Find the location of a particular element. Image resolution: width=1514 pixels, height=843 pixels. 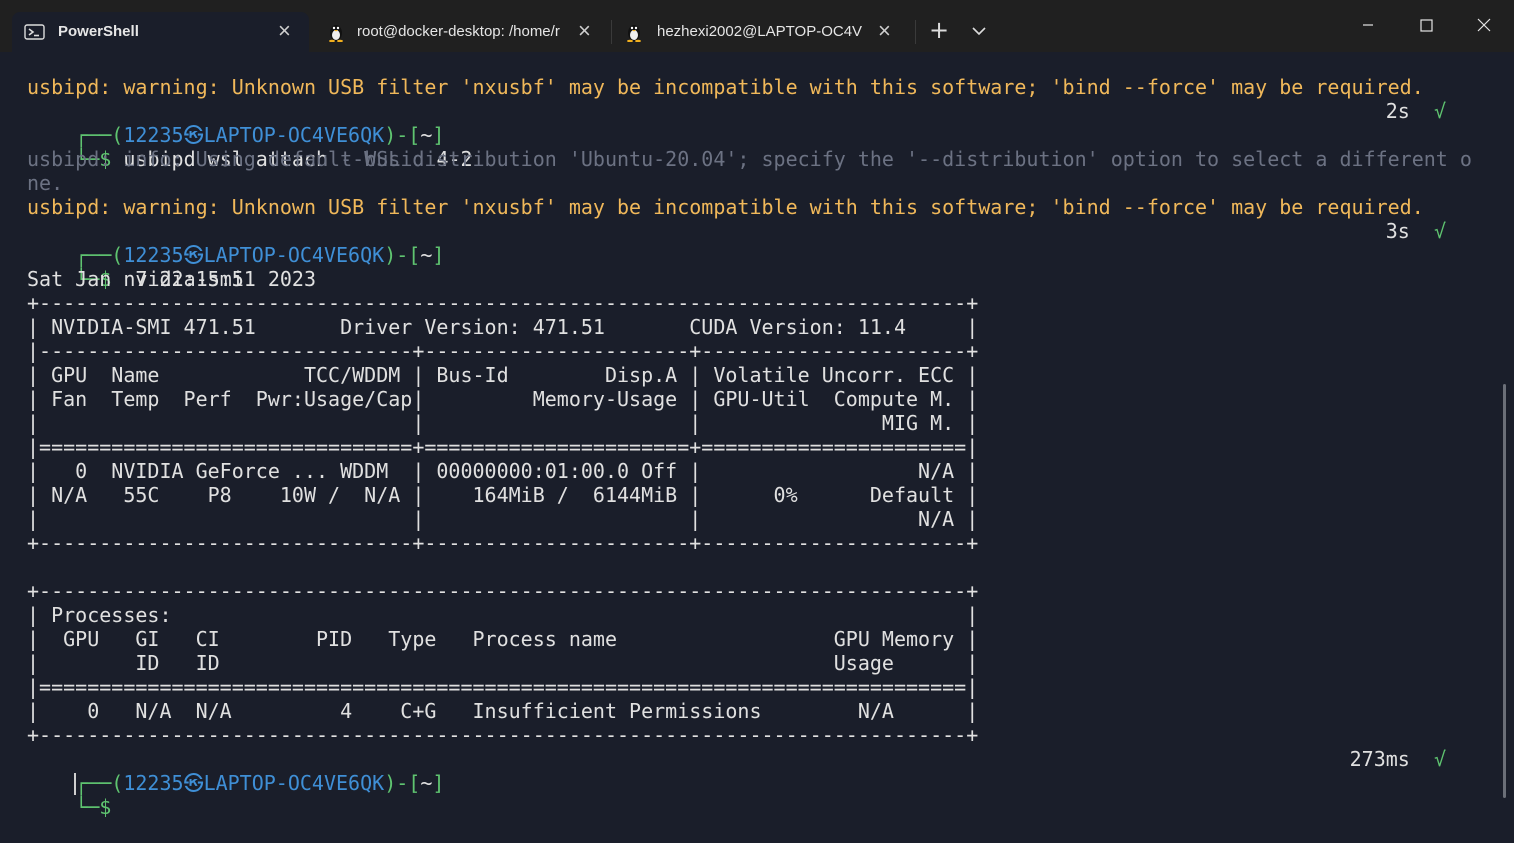

minimize-icon is located at coordinates (1368, 25).